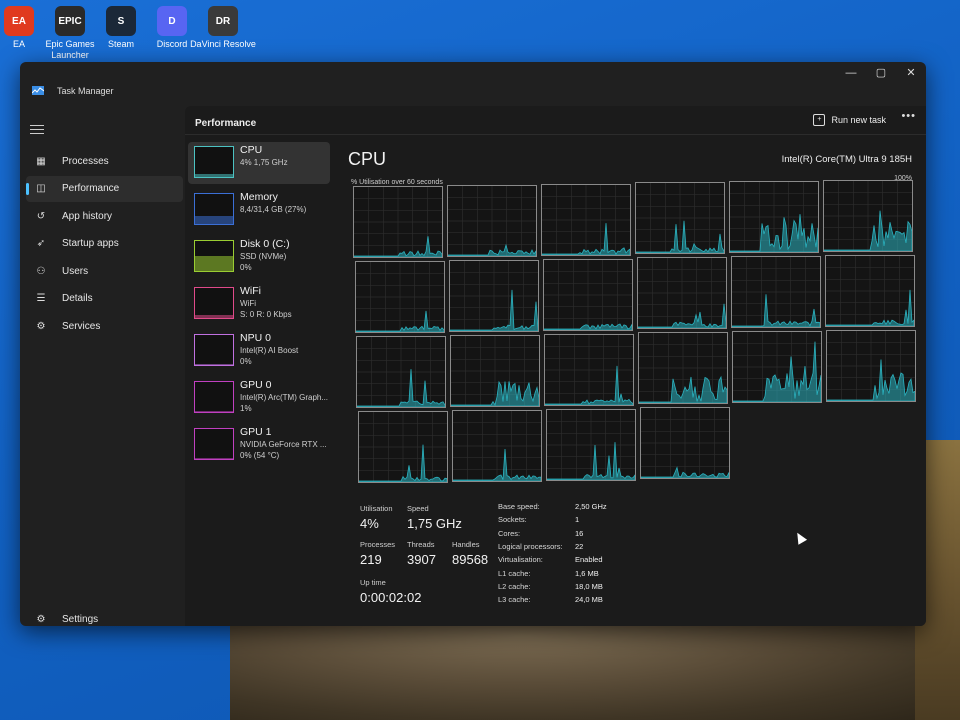 The image size is (960, 720). What do you see at coordinates (121, 21) in the screenshot?
I see `steam-app-icon: S` at bounding box center [121, 21].